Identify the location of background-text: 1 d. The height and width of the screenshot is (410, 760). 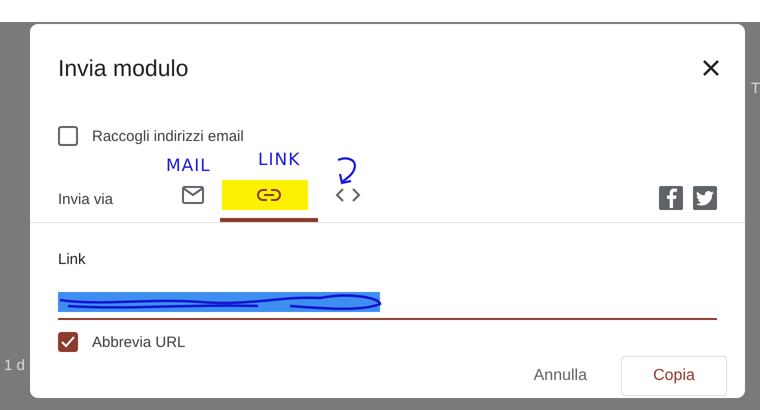
(14, 365).